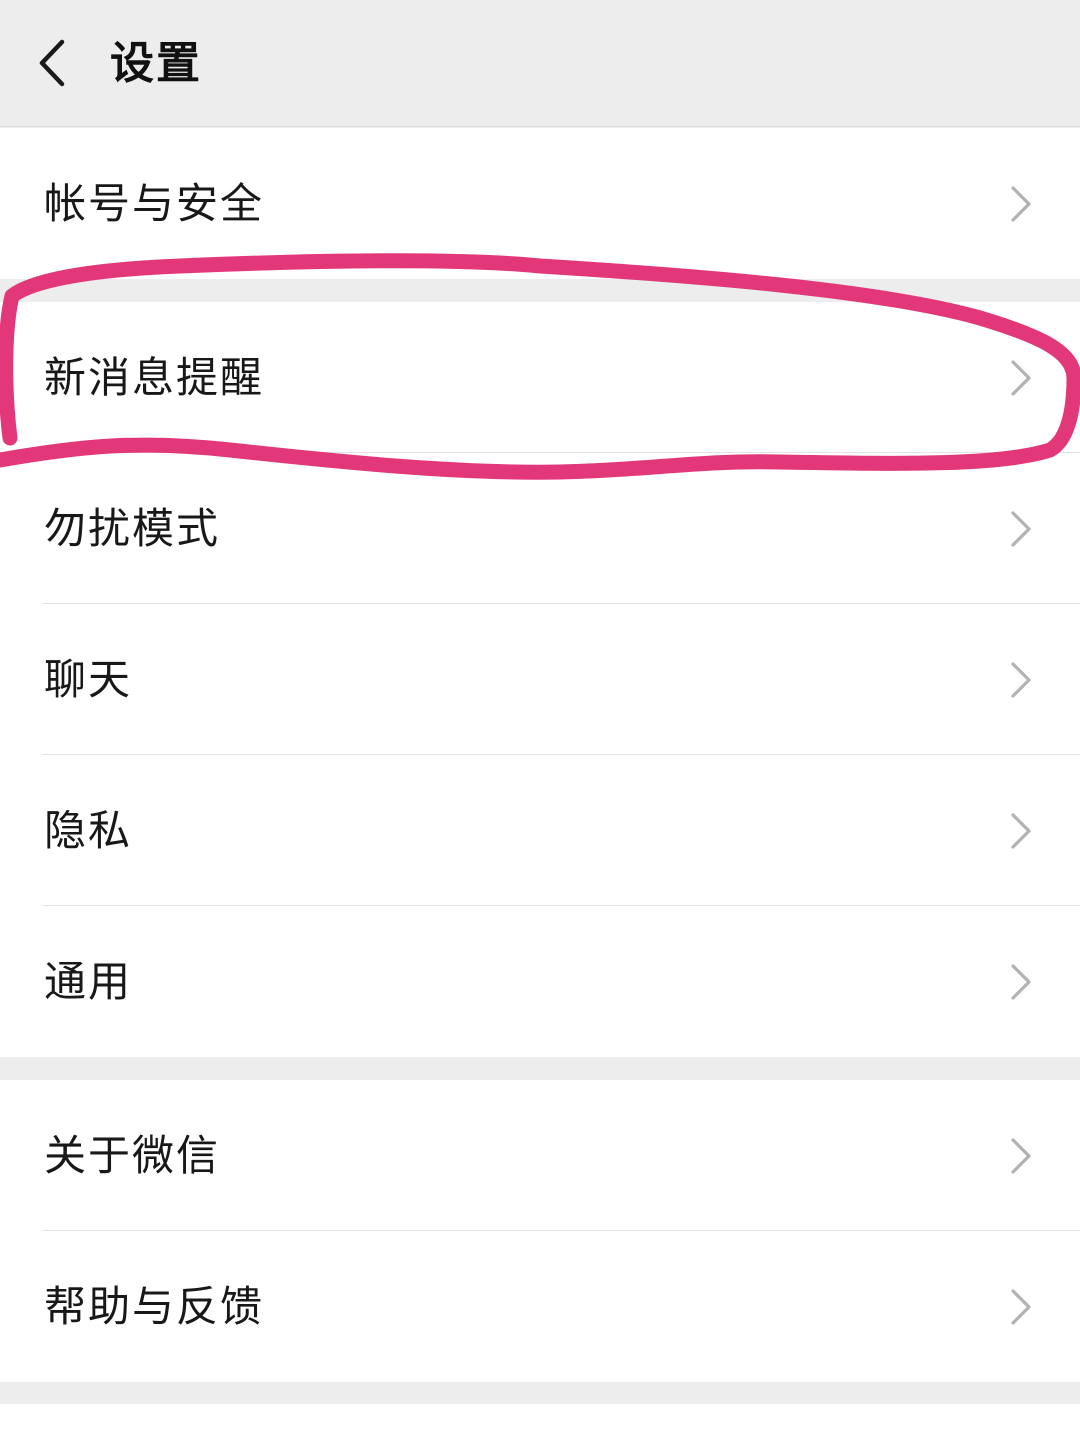 This screenshot has width=1080, height=1440. Describe the element at coordinates (540, 528) in the screenshot. I see `settings-item-do-not-disturb: 勿扰模式` at that location.